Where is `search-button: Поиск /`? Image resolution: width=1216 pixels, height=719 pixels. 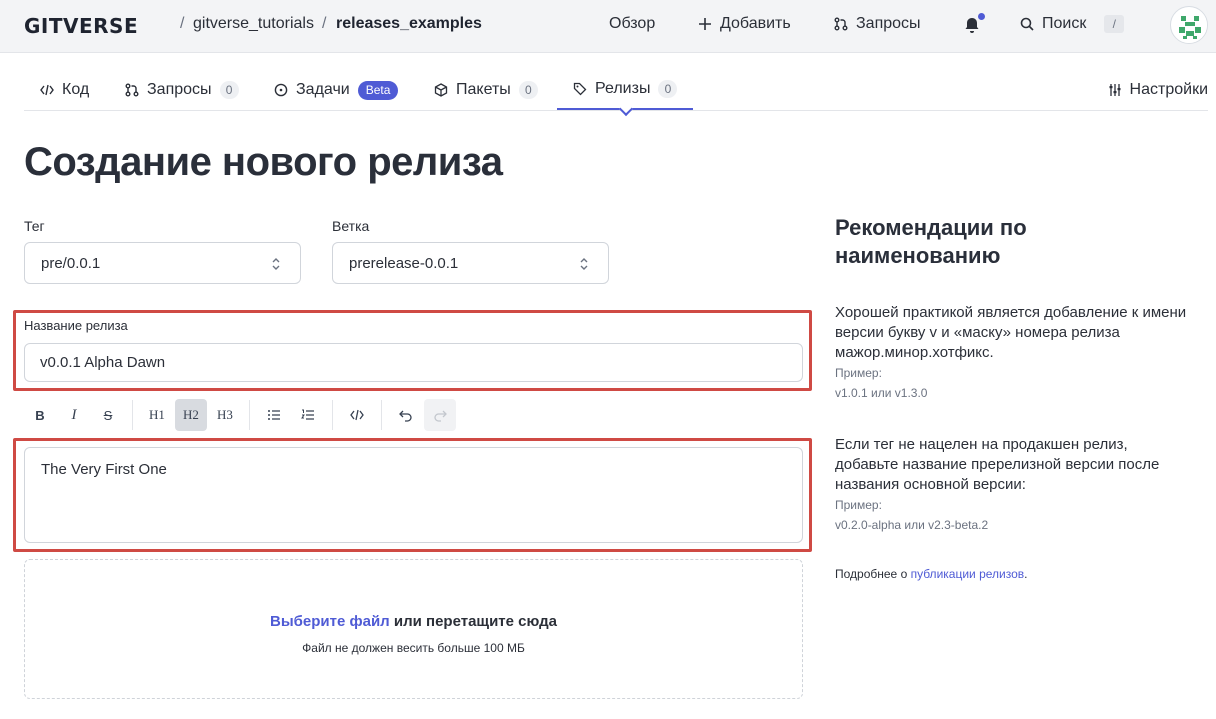 search-button: Поиск / is located at coordinates (1072, 24).